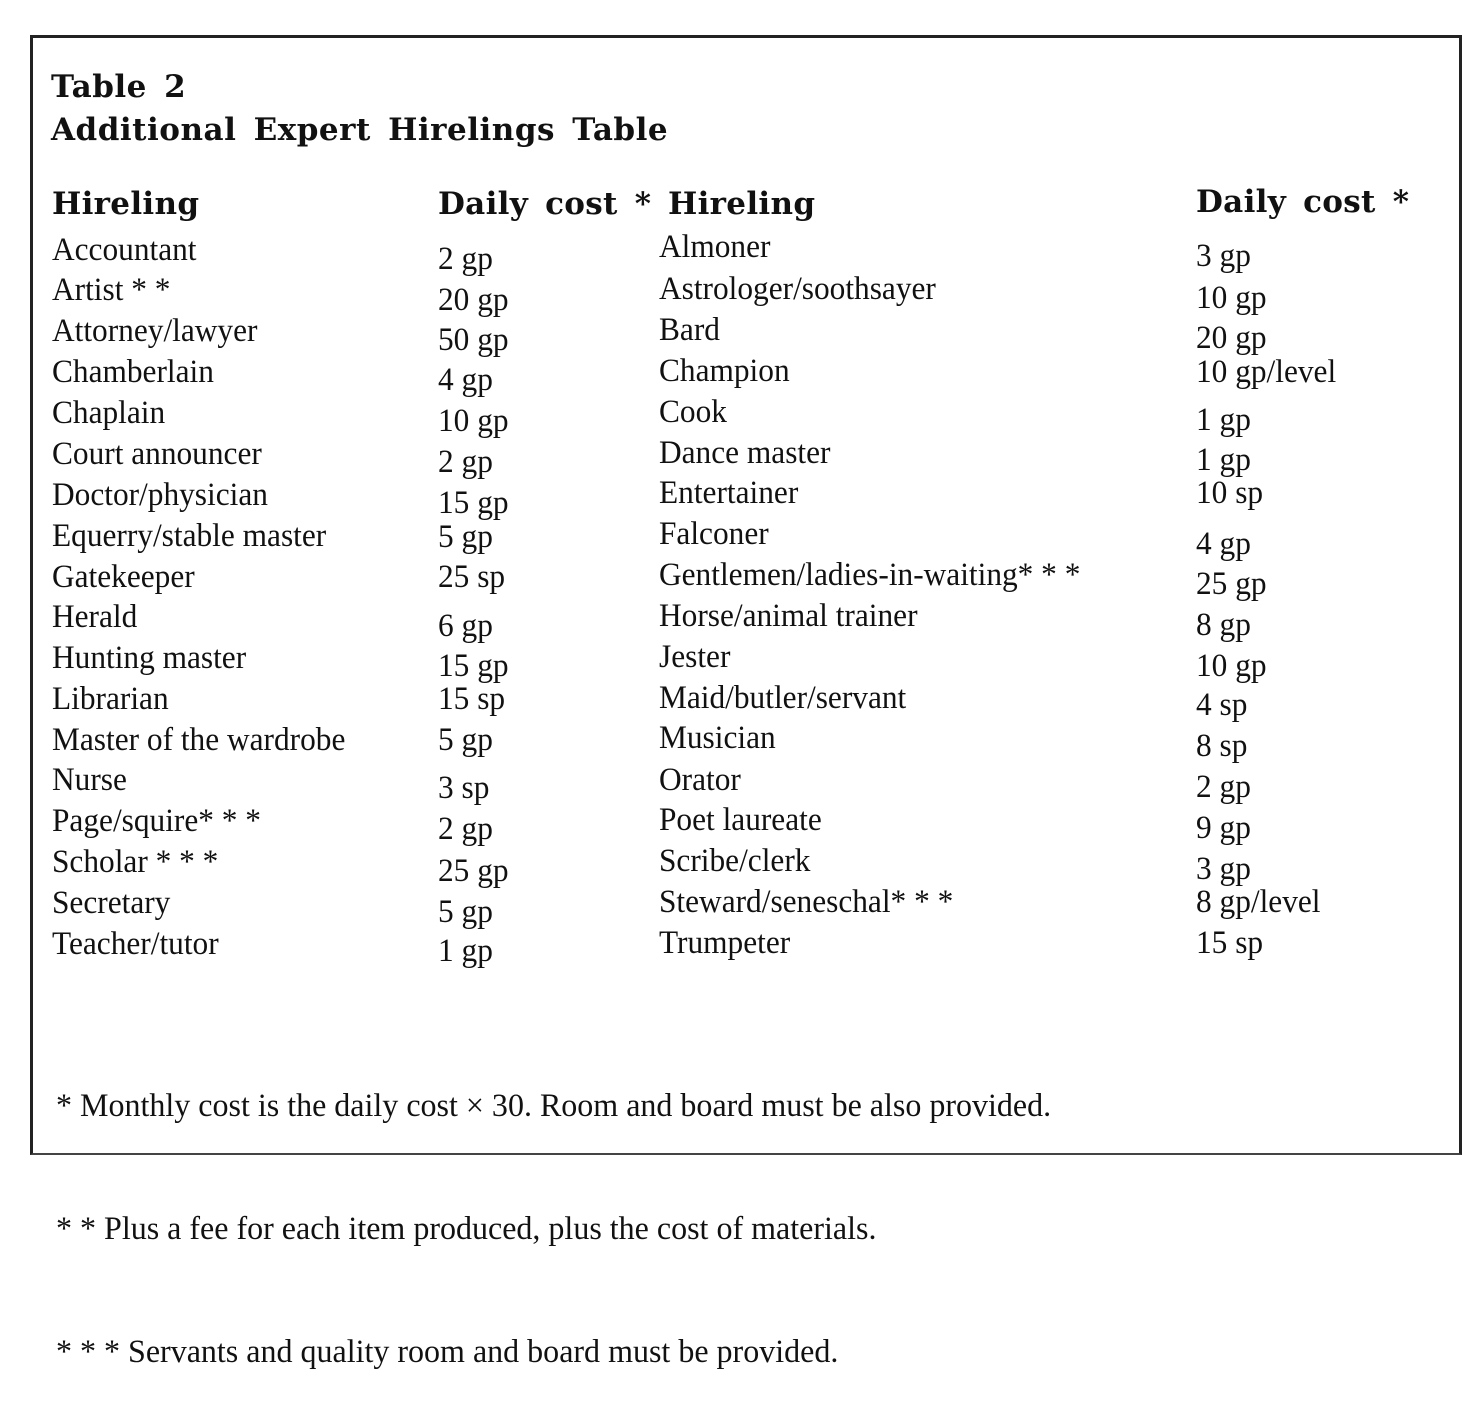  I want to click on hireling-name: Teacher/tutor, so click(135, 944).